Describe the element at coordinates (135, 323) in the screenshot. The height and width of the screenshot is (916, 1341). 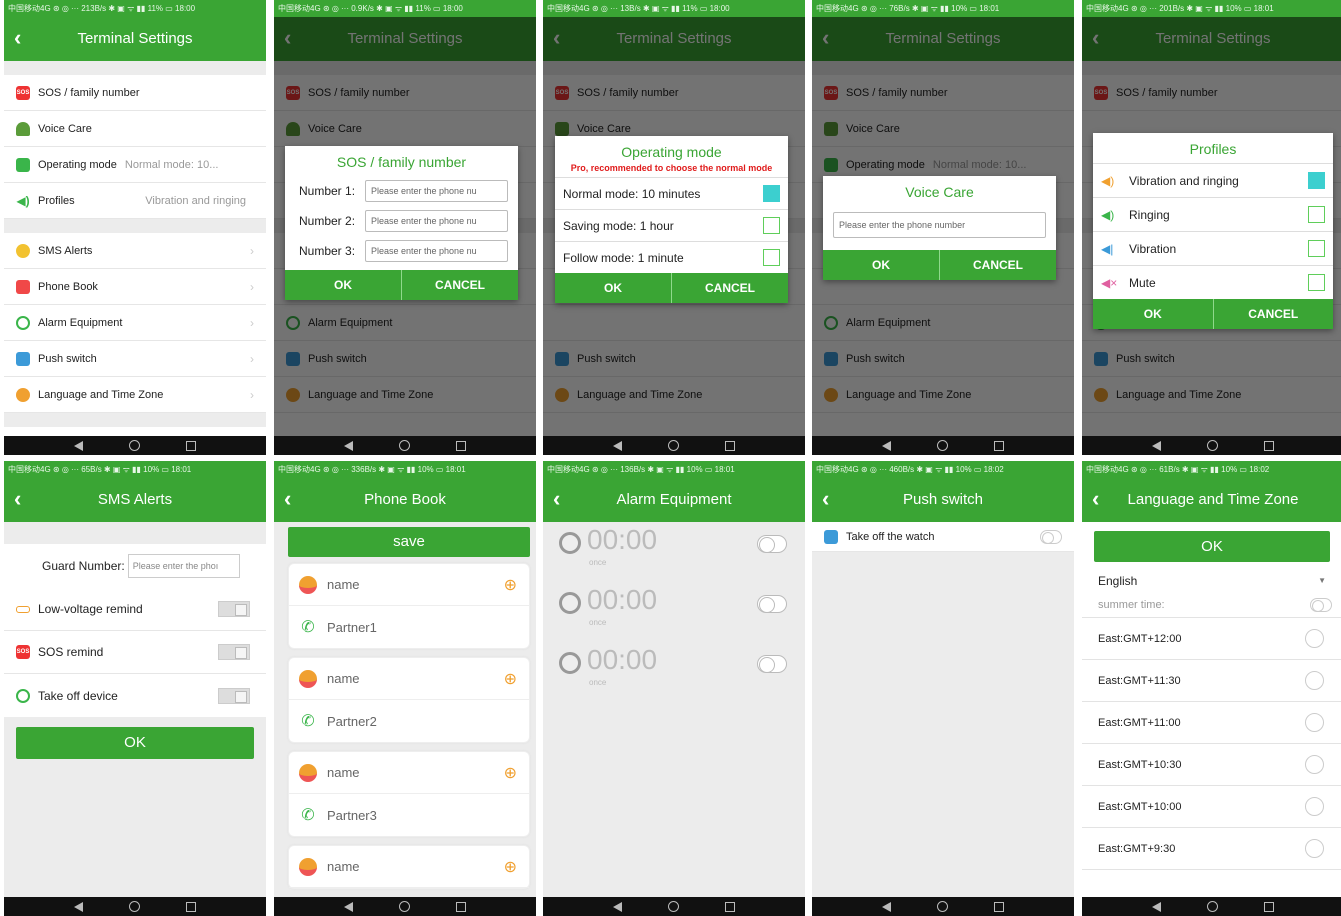
I see `row-alarm: Alarm Equipment ›` at that location.